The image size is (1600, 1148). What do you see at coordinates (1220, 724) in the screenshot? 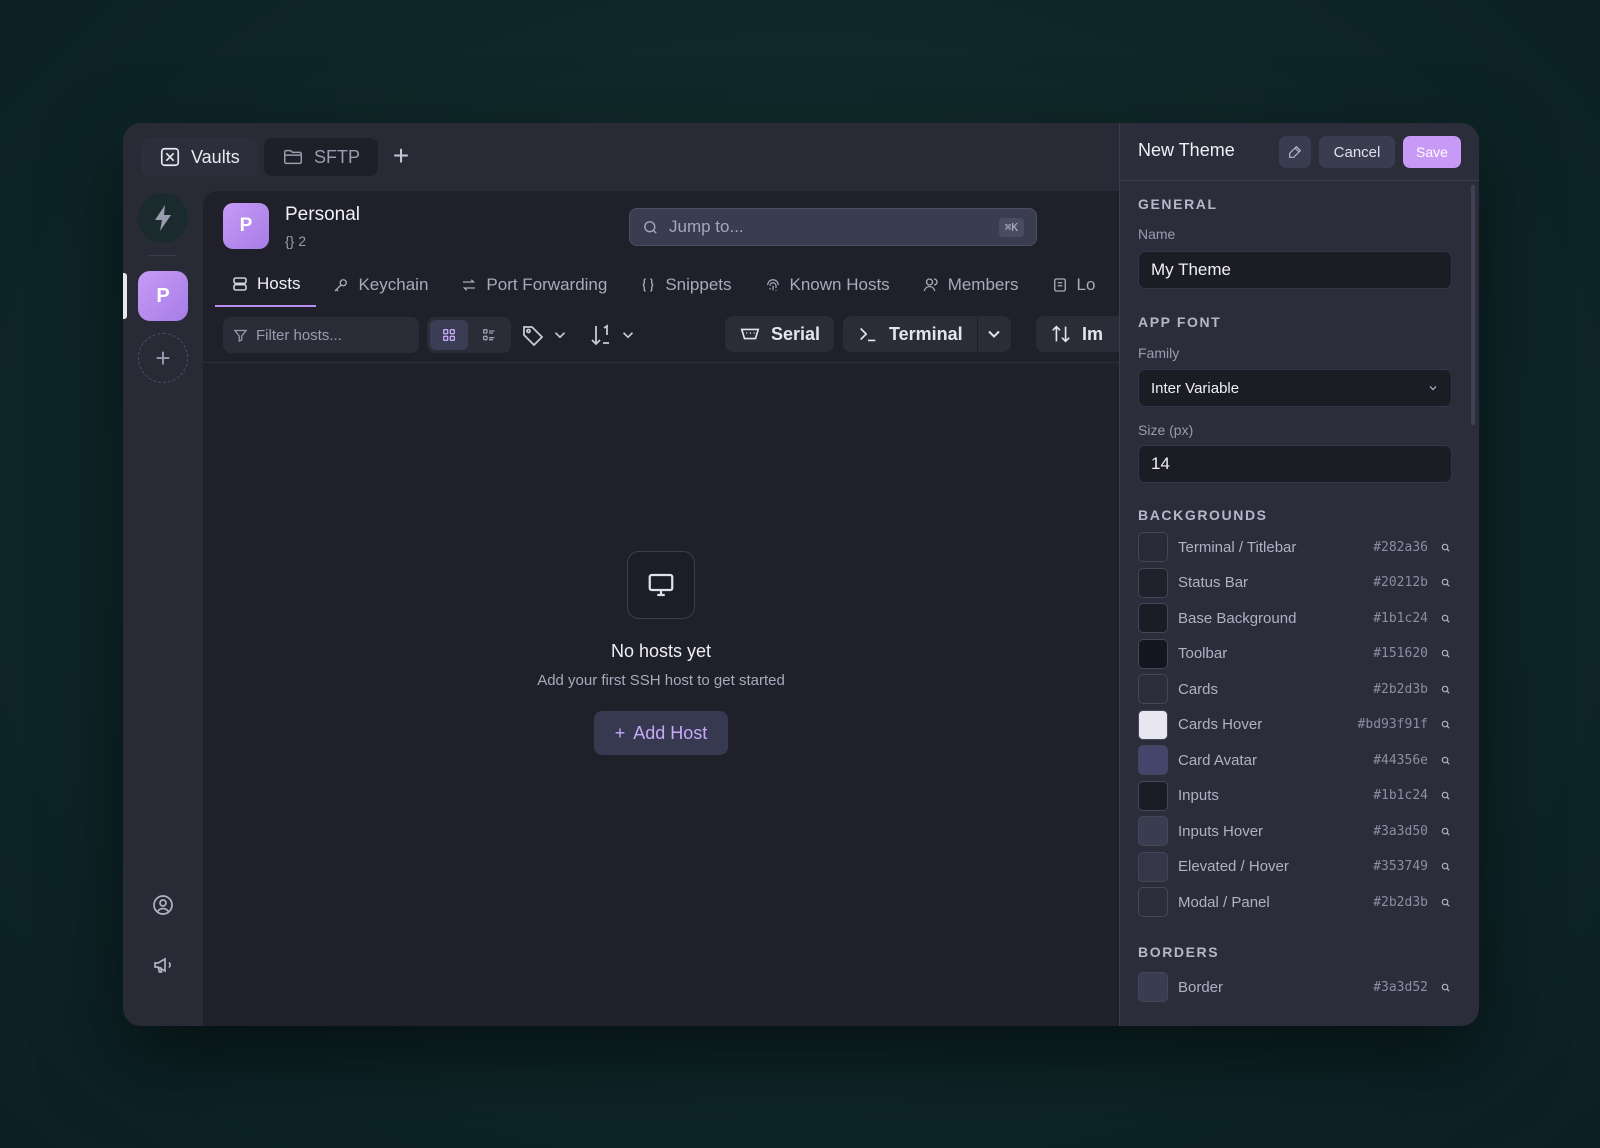
I see `color-name: Cards Hover` at bounding box center [1220, 724].